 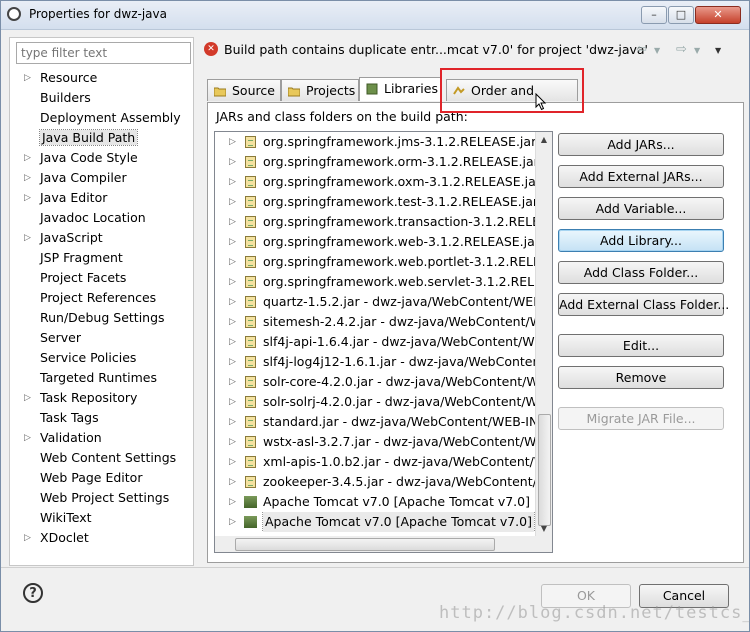 What do you see at coordinates (101, 158) in the screenshot?
I see `sidebar-item: ▷ Java Code Style` at bounding box center [101, 158].